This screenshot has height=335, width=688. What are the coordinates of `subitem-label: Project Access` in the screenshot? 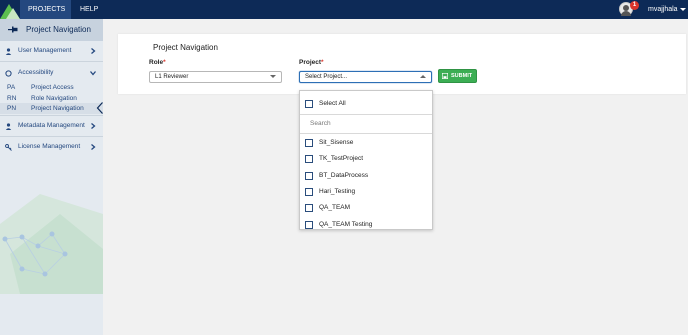 It's located at (52, 87).